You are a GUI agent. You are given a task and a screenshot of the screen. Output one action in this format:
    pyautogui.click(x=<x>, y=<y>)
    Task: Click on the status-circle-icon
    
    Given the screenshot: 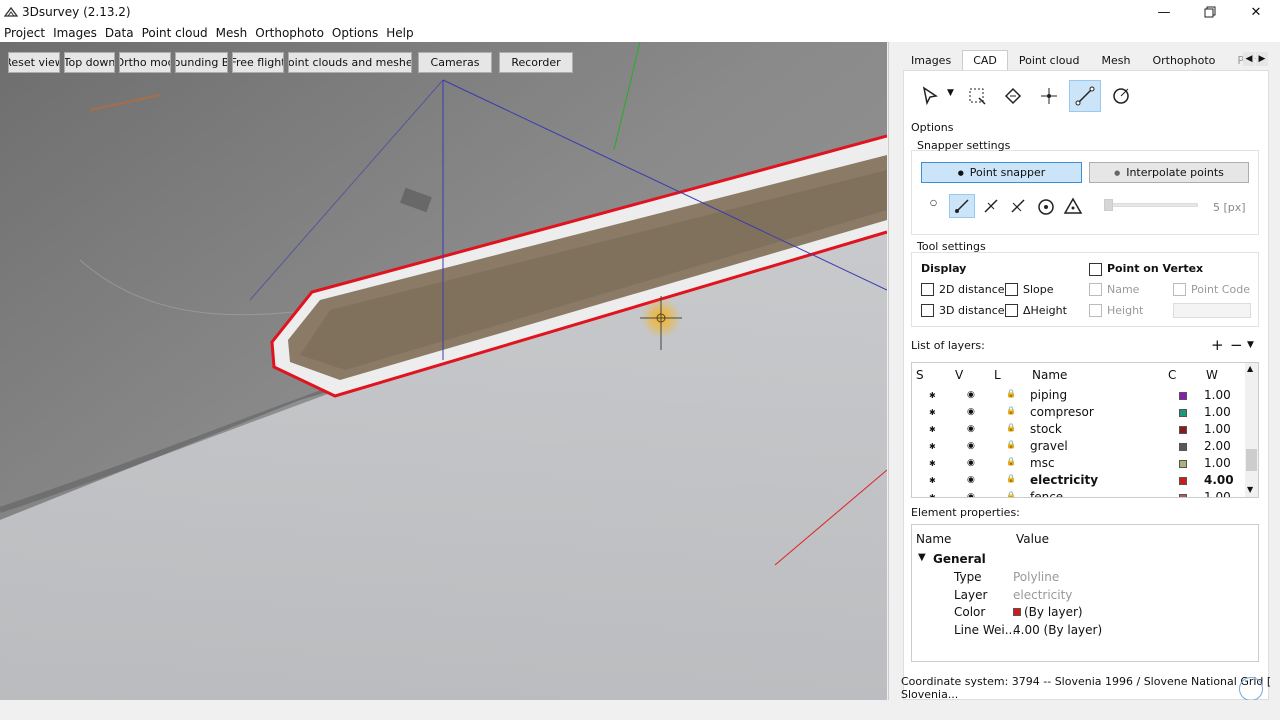 What is the action you would take?
    pyautogui.click(x=1251, y=689)
    